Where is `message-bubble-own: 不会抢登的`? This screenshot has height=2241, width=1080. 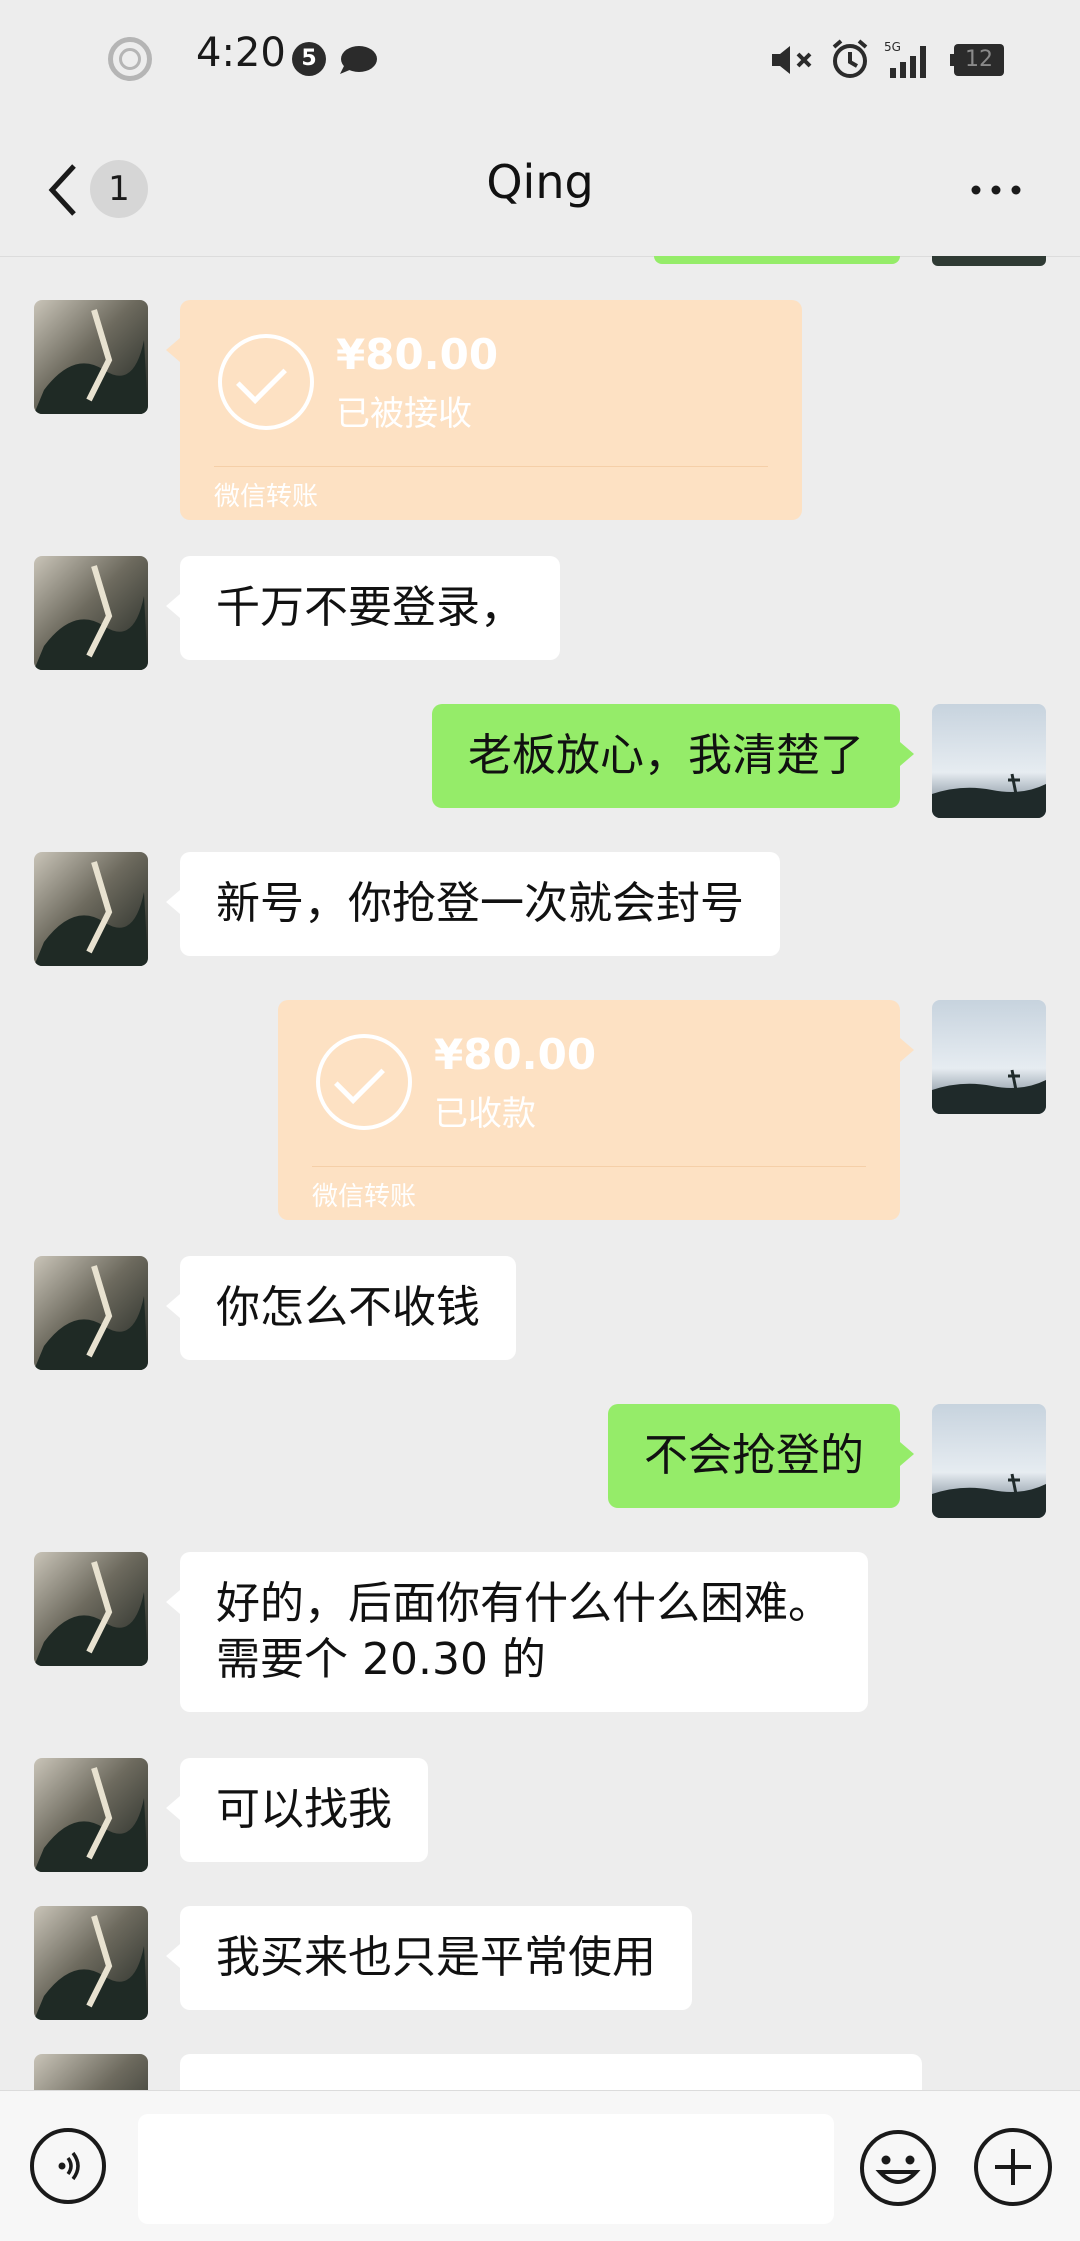
message-bubble-own: 不会抢登的 is located at coordinates (761, 1456).